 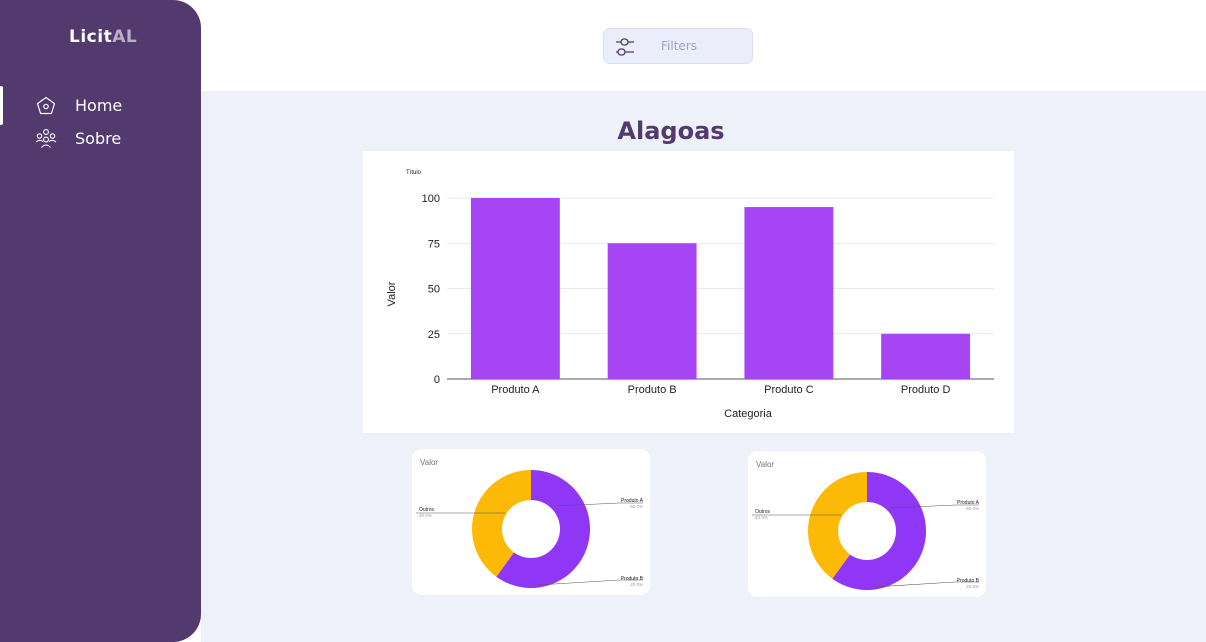 What do you see at coordinates (515, 390) in the screenshot?
I see `x-tick-label: Produto A` at bounding box center [515, 390].